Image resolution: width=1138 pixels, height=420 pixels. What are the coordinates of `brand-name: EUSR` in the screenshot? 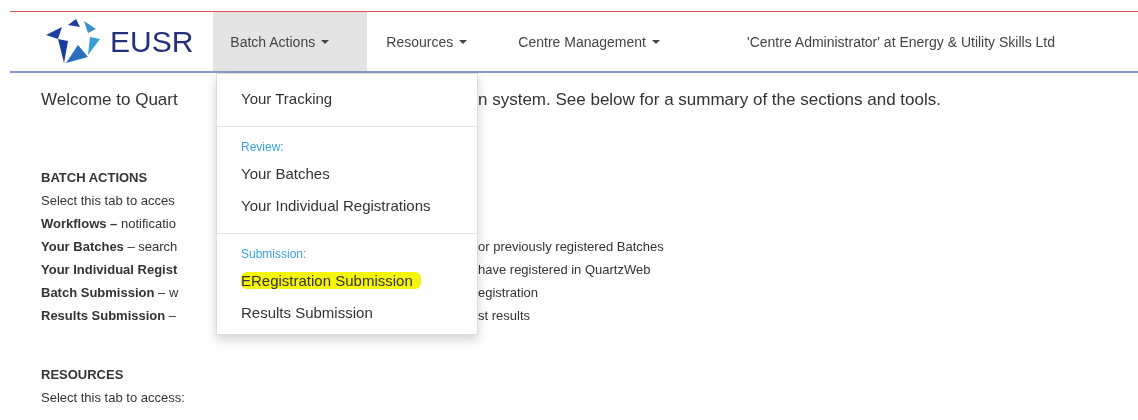 It's located at (152, 41).